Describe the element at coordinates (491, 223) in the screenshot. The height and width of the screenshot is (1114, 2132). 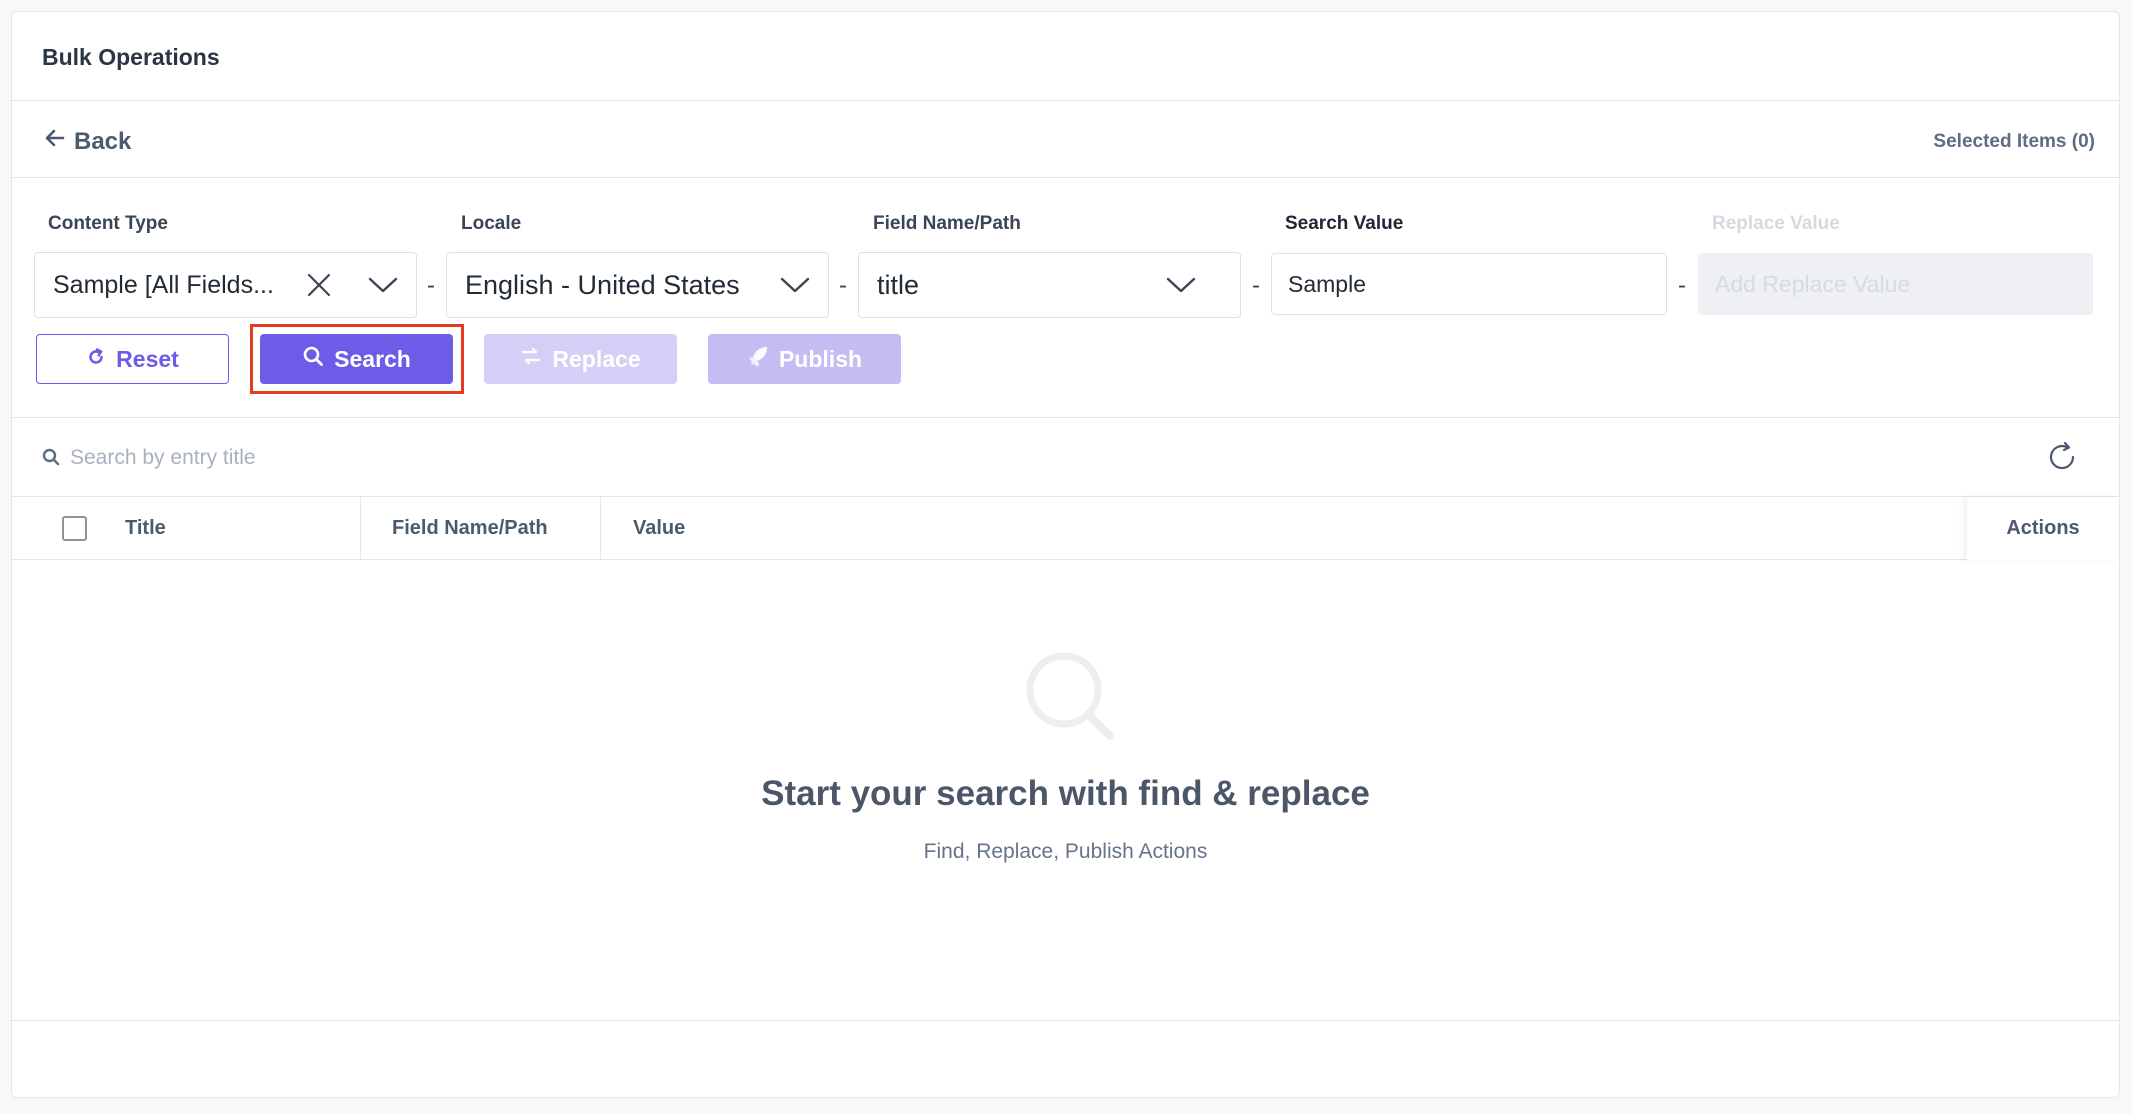
I see `locale-label: Locale` at that location.